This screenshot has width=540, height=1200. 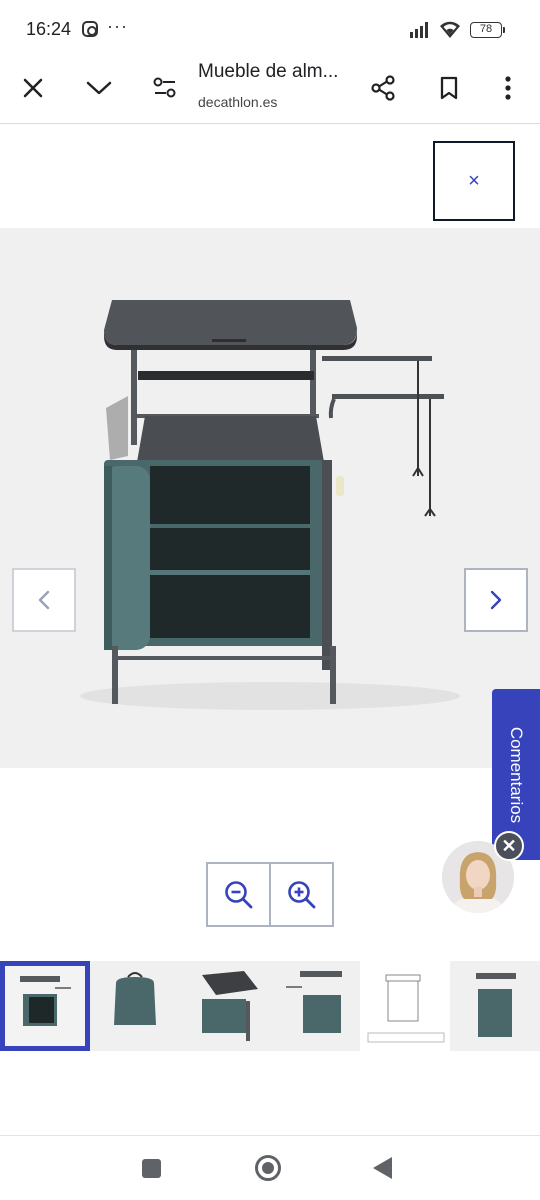 I want to click on previous-image-button, so click(x=44, y=600).